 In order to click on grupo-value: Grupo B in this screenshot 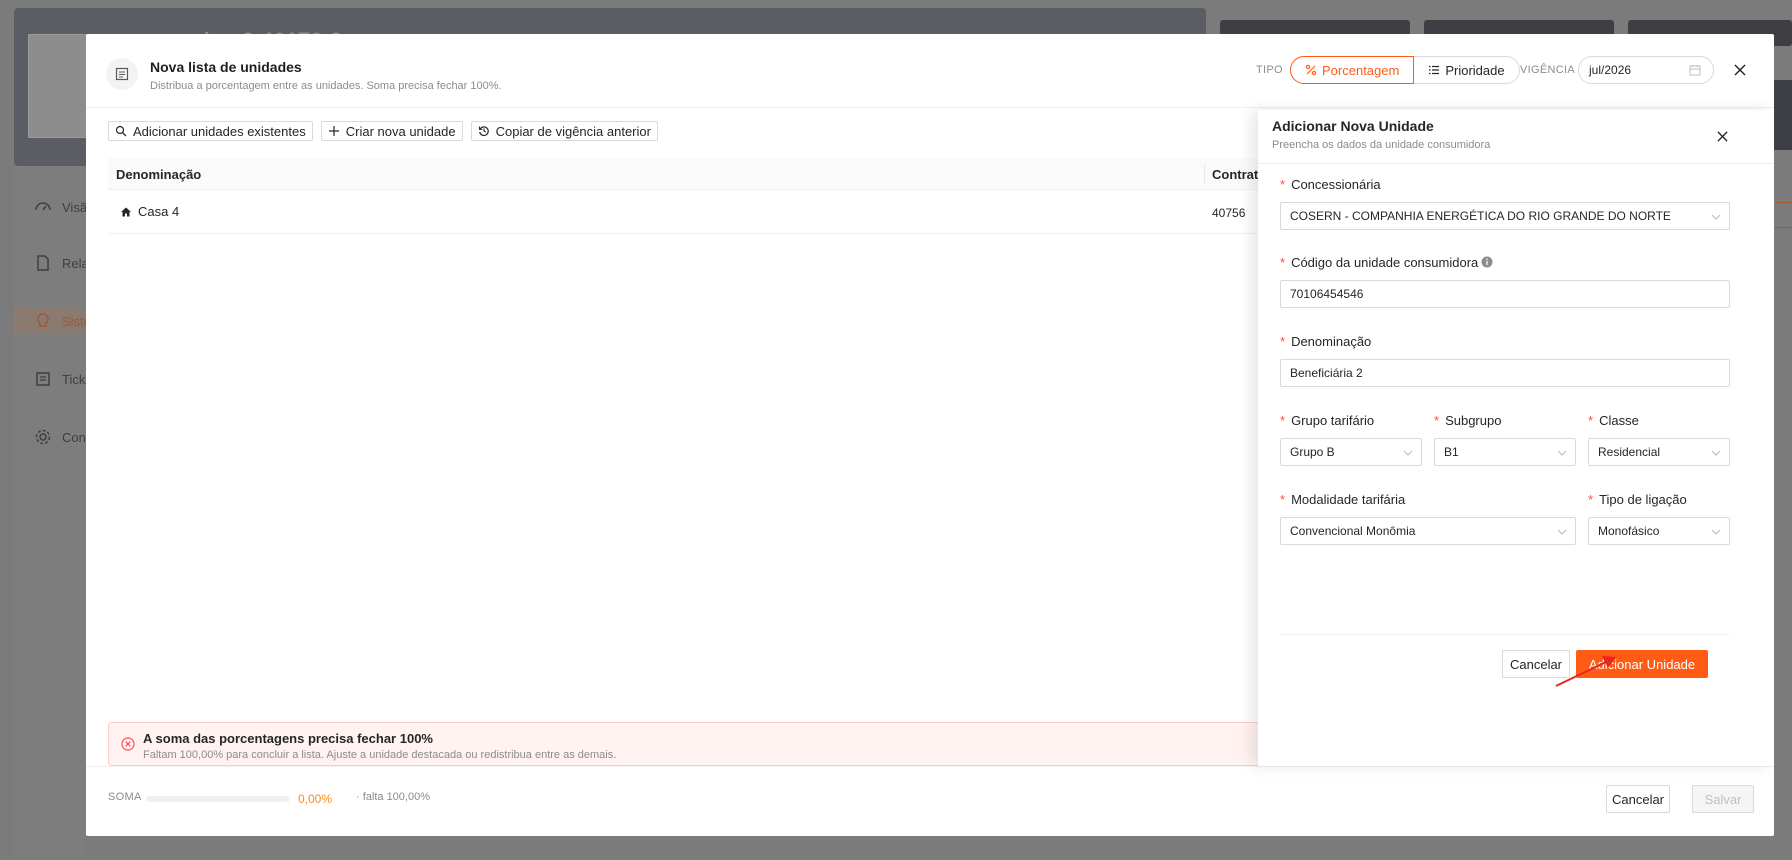, I will do `click(1312, 452)`.